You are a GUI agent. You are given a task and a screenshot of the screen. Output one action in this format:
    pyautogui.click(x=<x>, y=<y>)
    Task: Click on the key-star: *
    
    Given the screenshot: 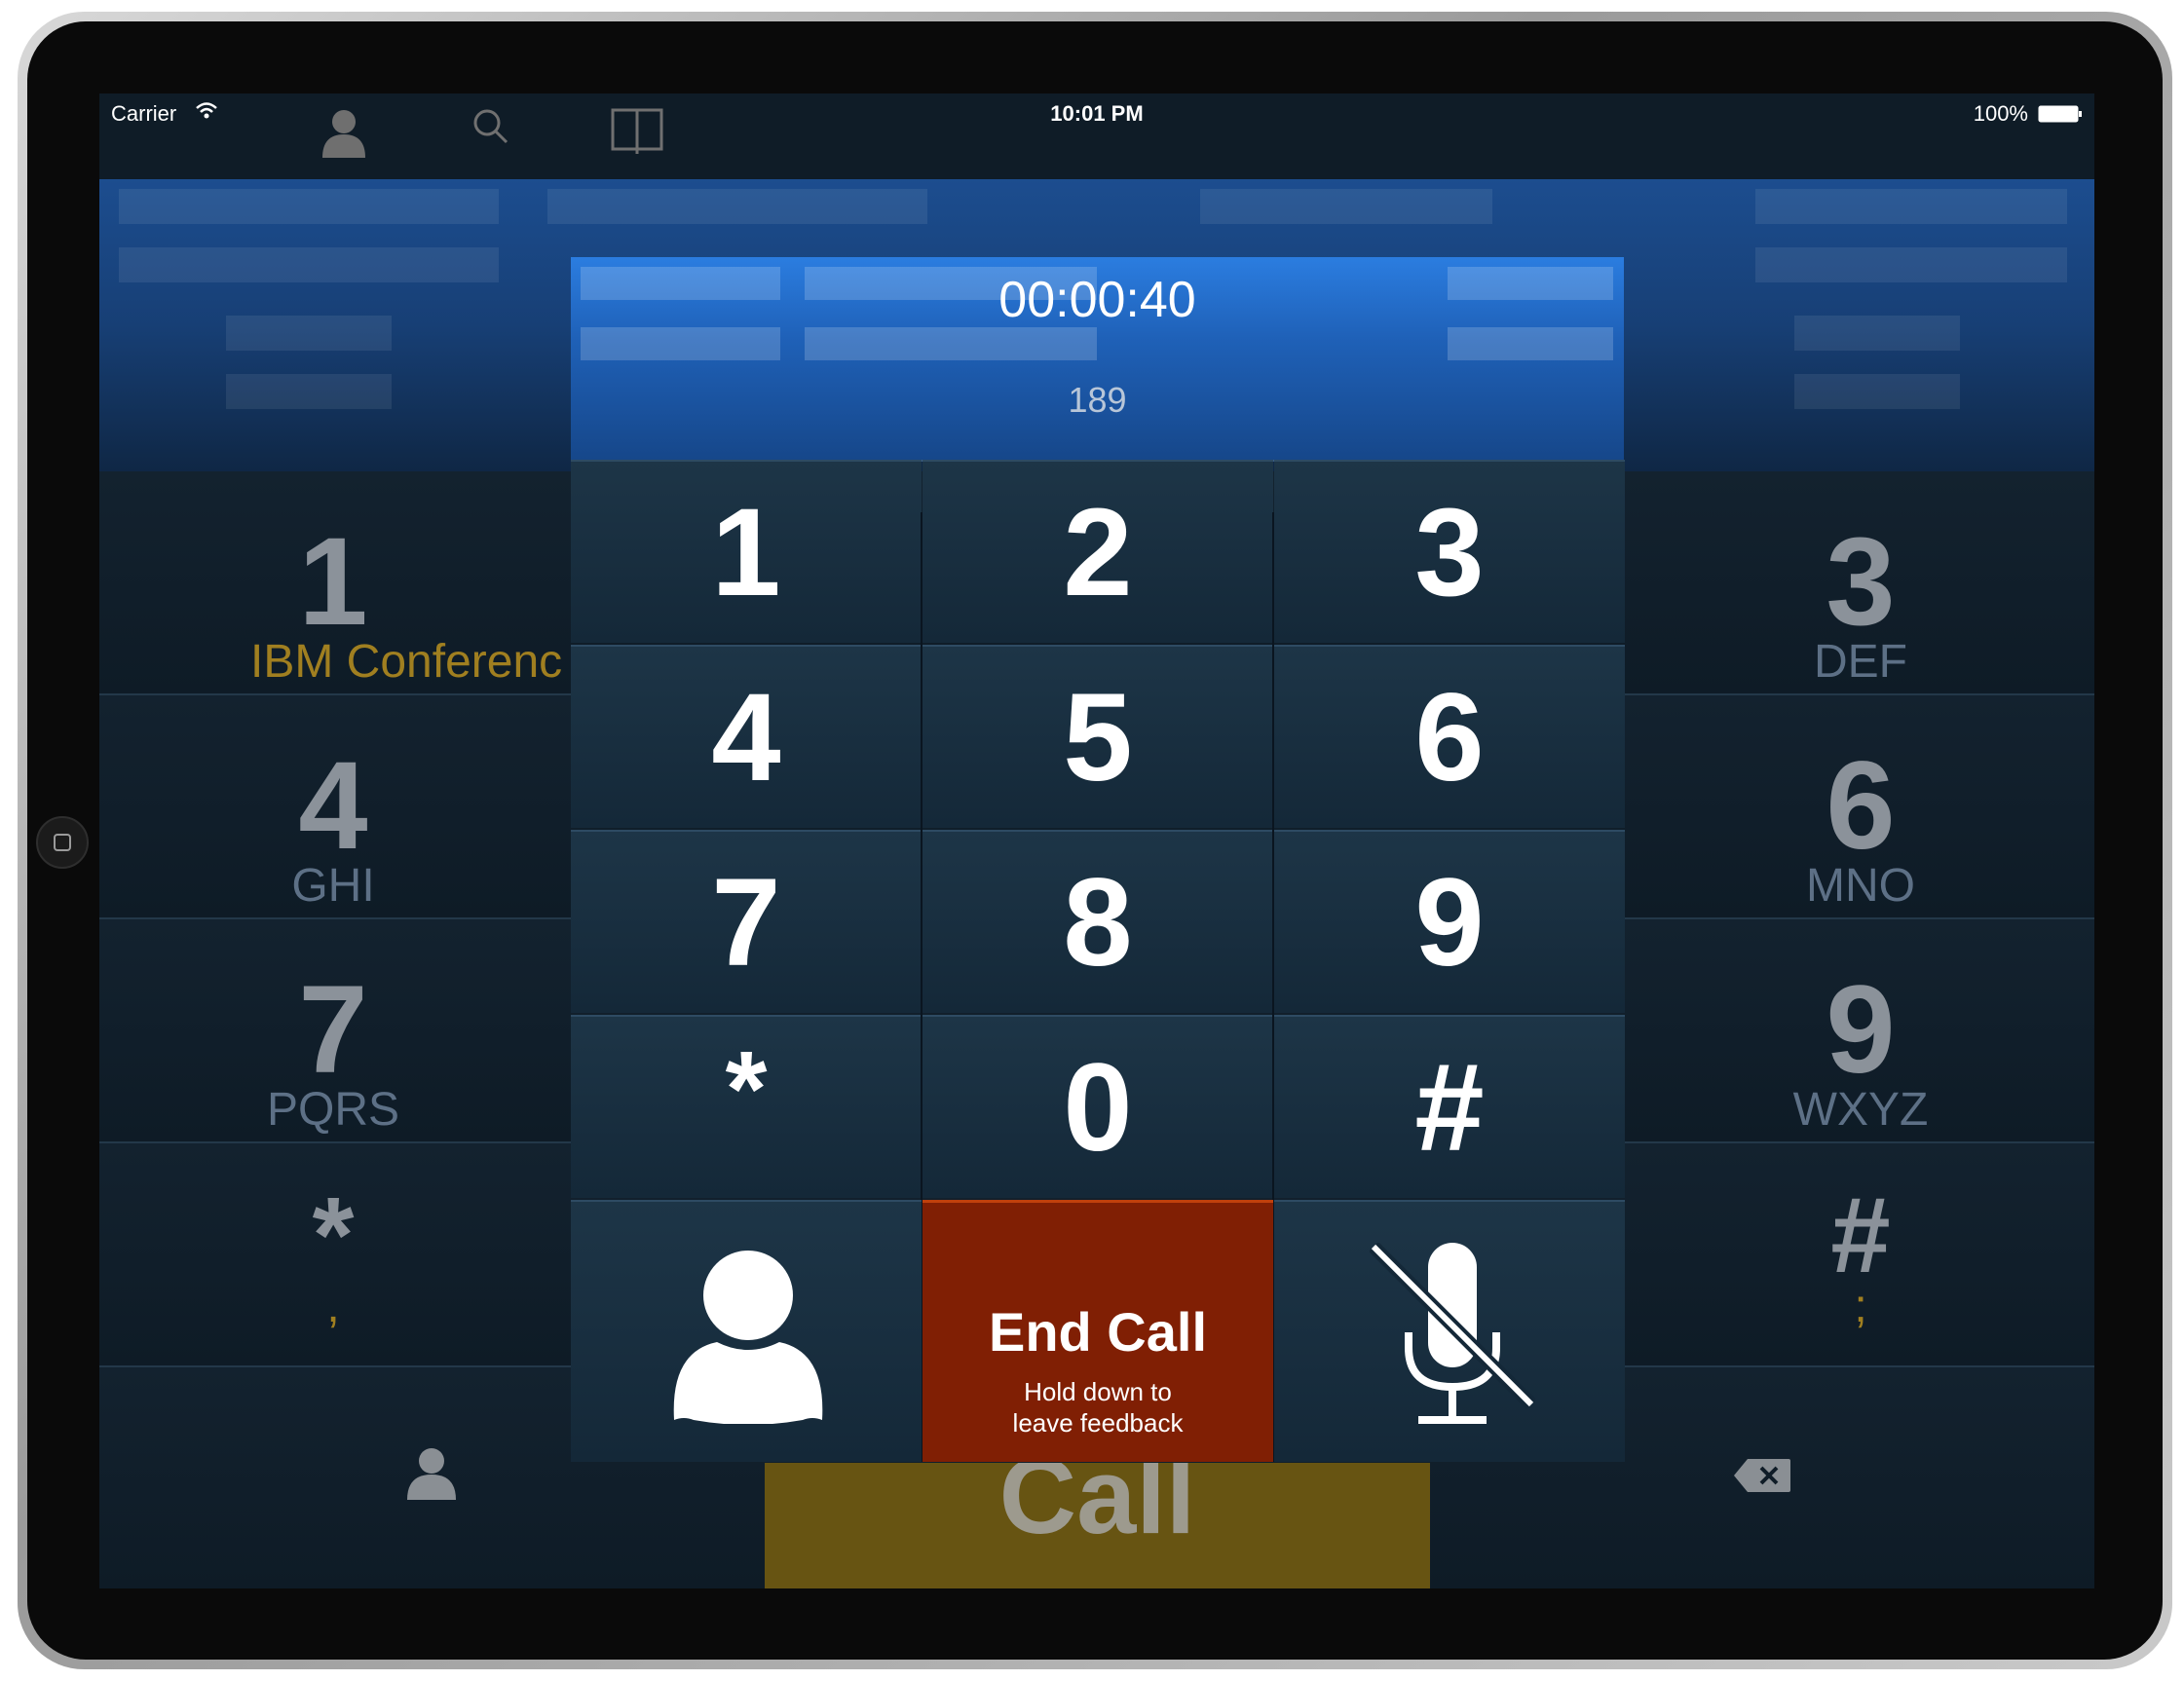 What is the action you would take?
    pyautogui.click(x=746, y=1106)
    